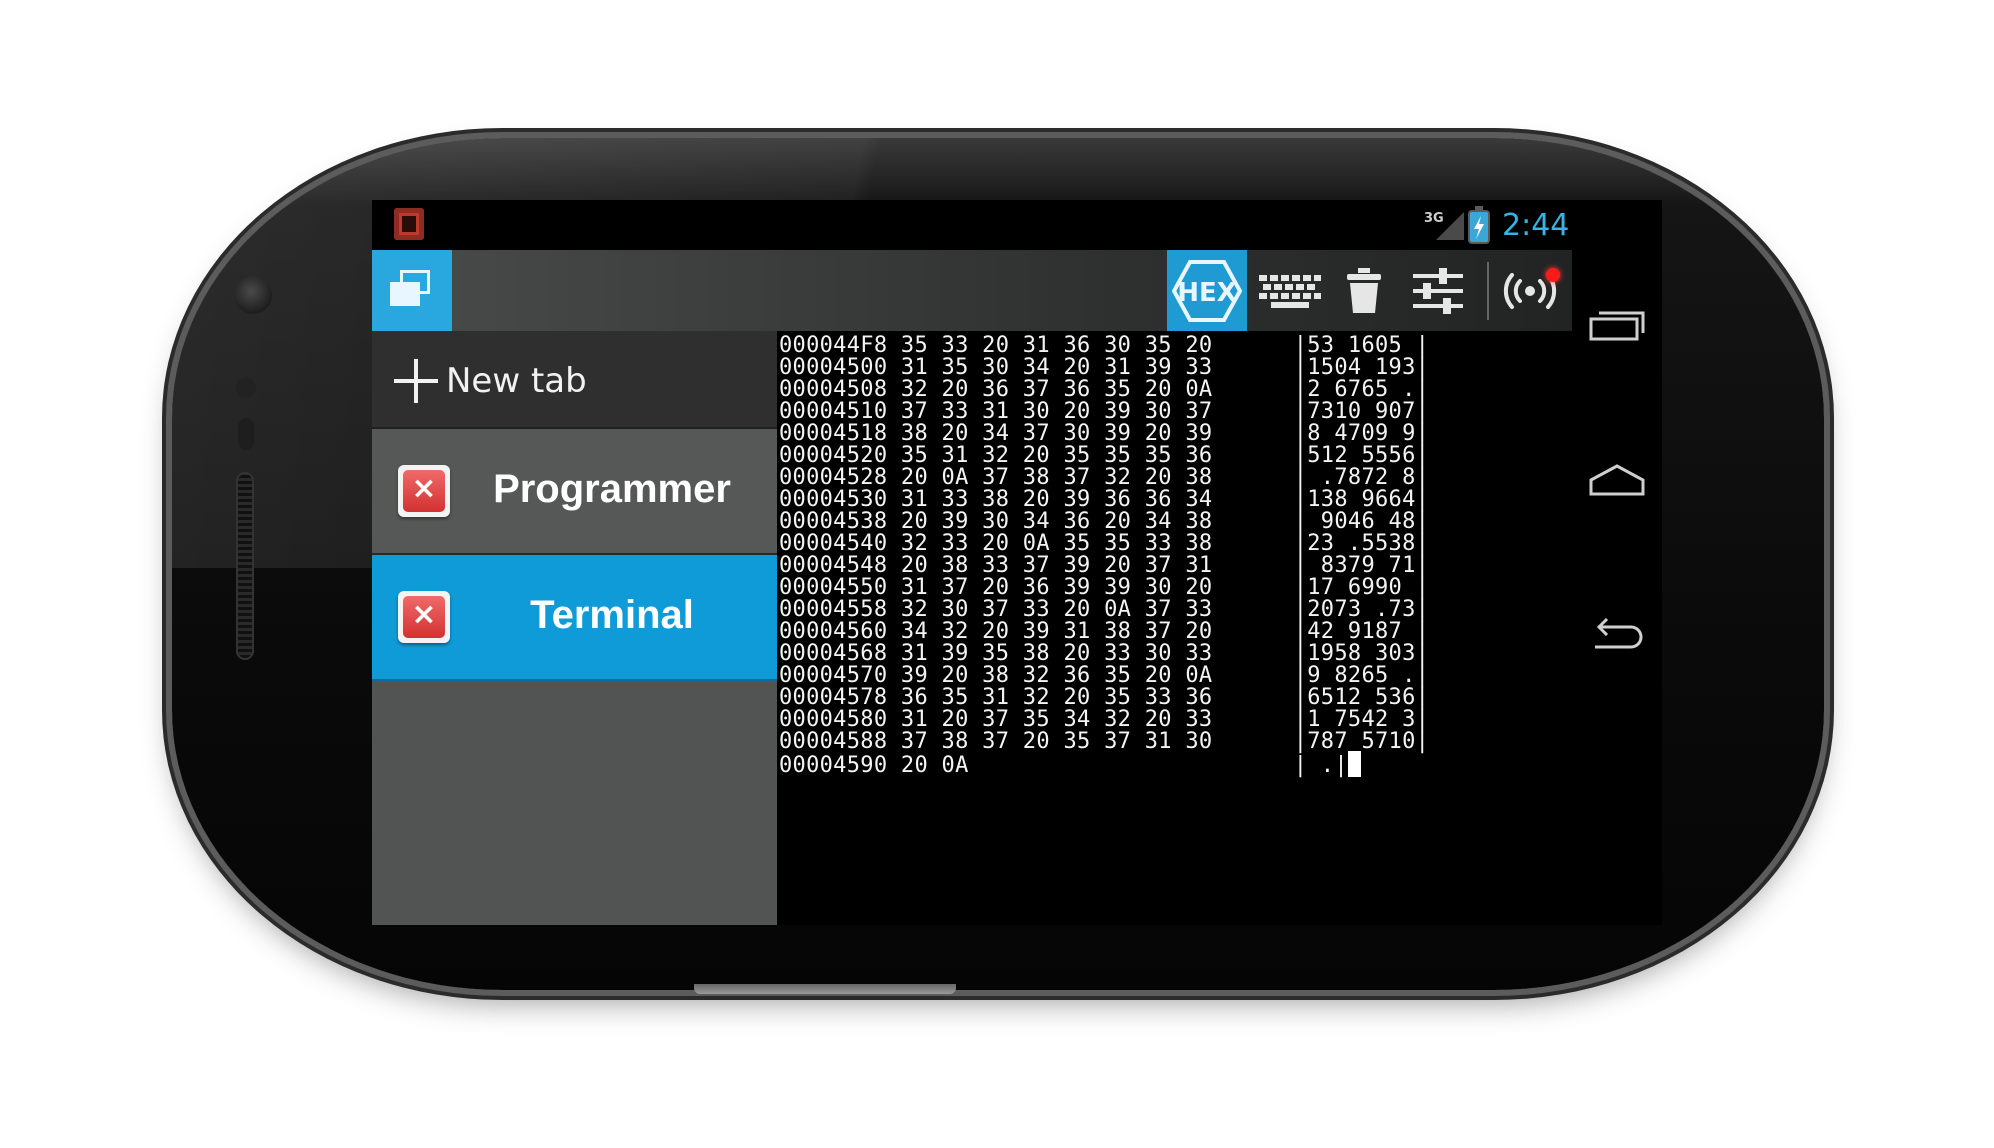 This screenshot has width=1994, height=1148. I want to click on tabs-toggle-button, so click(412, 290).